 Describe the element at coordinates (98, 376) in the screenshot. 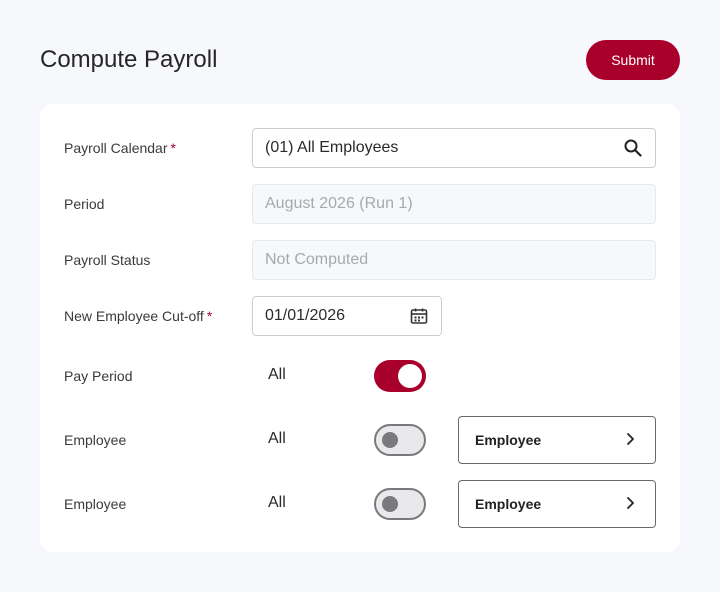

I see `pay-period-label: Pay Period` at that location.